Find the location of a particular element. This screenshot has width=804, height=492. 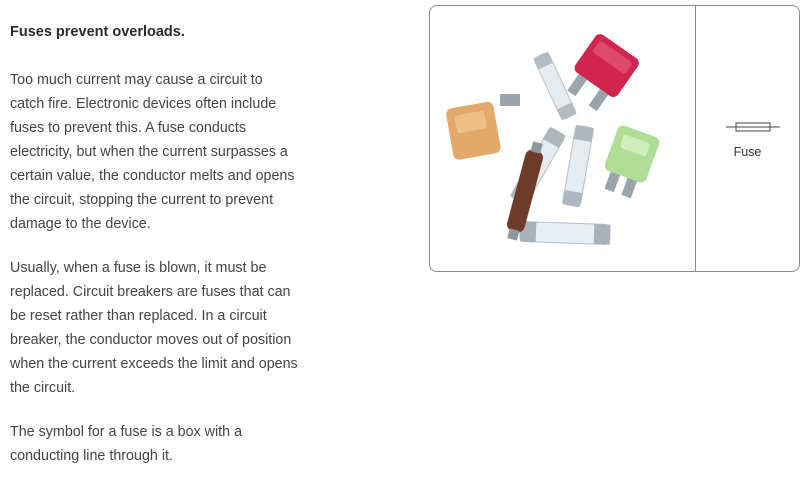

article-heading: Fuses prevent overloads. is located at coordinates (97, 32).